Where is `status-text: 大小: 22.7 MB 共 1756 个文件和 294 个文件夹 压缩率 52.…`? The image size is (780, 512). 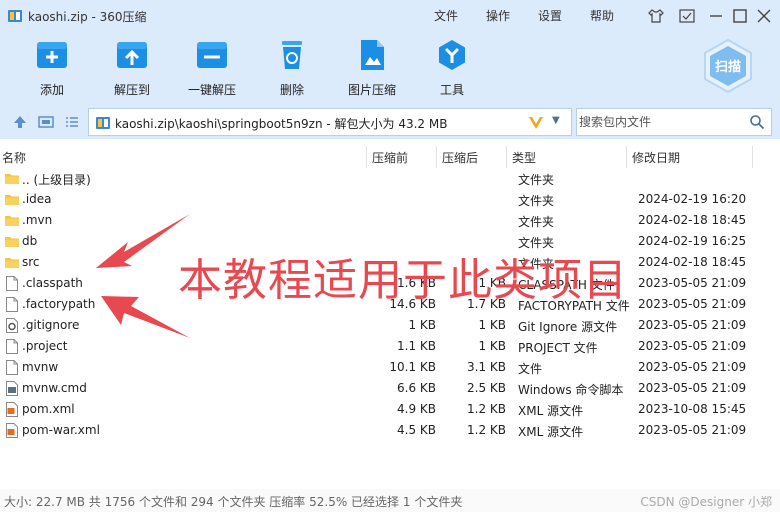
status-text: 大小: 22.7 MB 共 1756 个文件和 294 个文件夹 压缩率 52.… is located at coordinates (233, 502).